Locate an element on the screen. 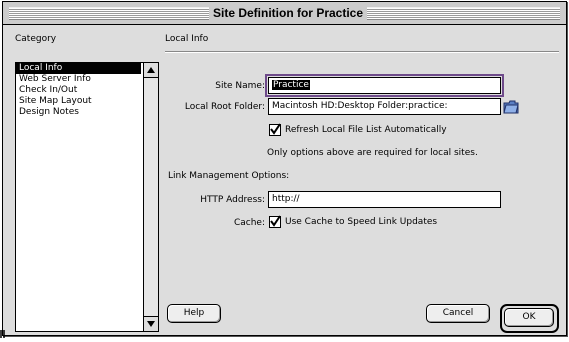 This screenshot has width=569, height=342. browse-folder-icon is located at coordinates (511, 108).